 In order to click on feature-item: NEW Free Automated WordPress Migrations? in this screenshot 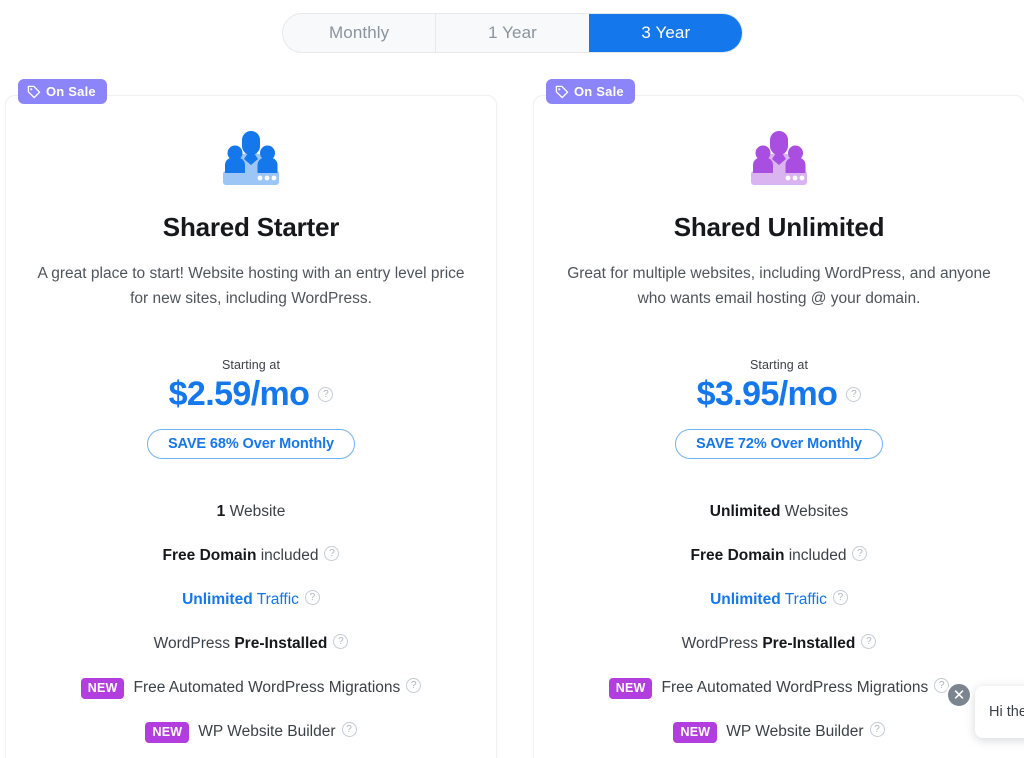, I will do `click(251, 688)`.